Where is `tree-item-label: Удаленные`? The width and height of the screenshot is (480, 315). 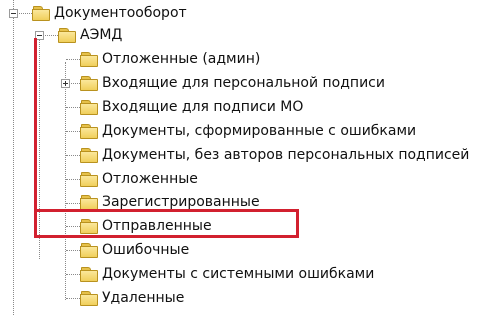
tree-item-label: Удаленные is located at coordinates (143, 298).